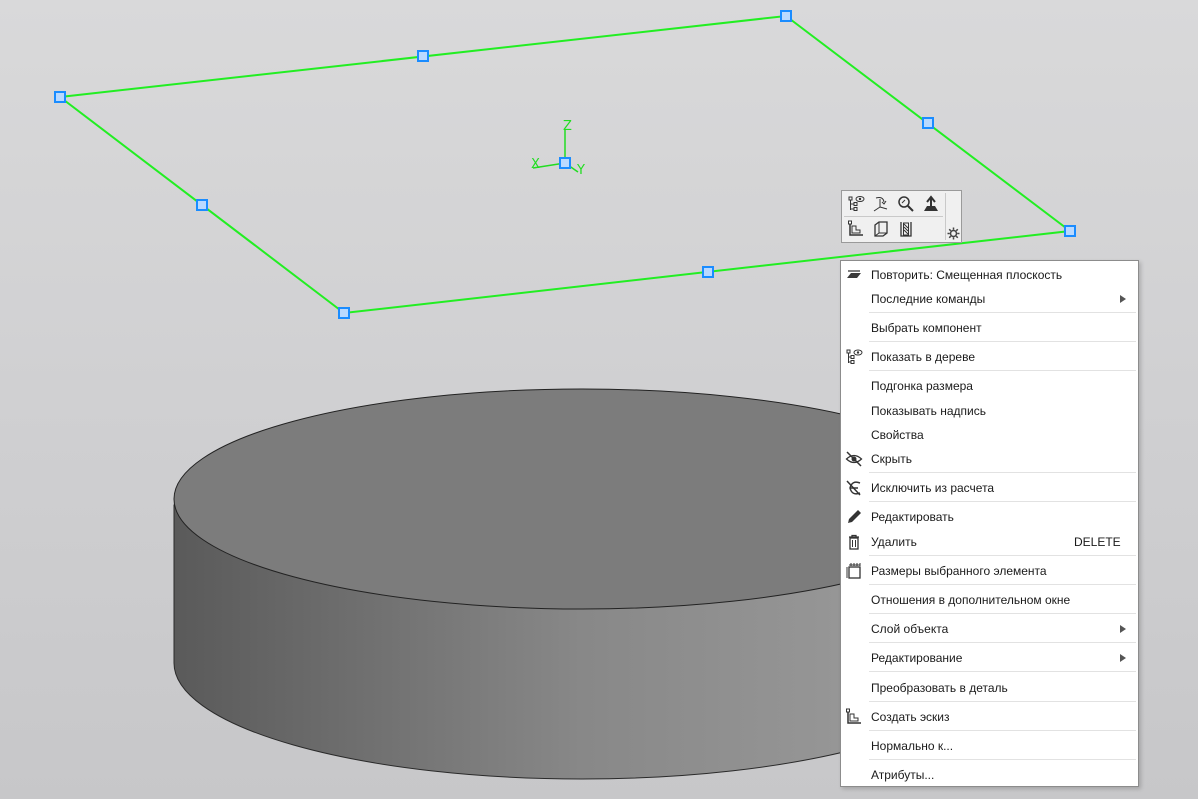  Describe the element at coordinates (989, 459) in the screenshot. I see `menu-item-hide: Скрыть` at that location.